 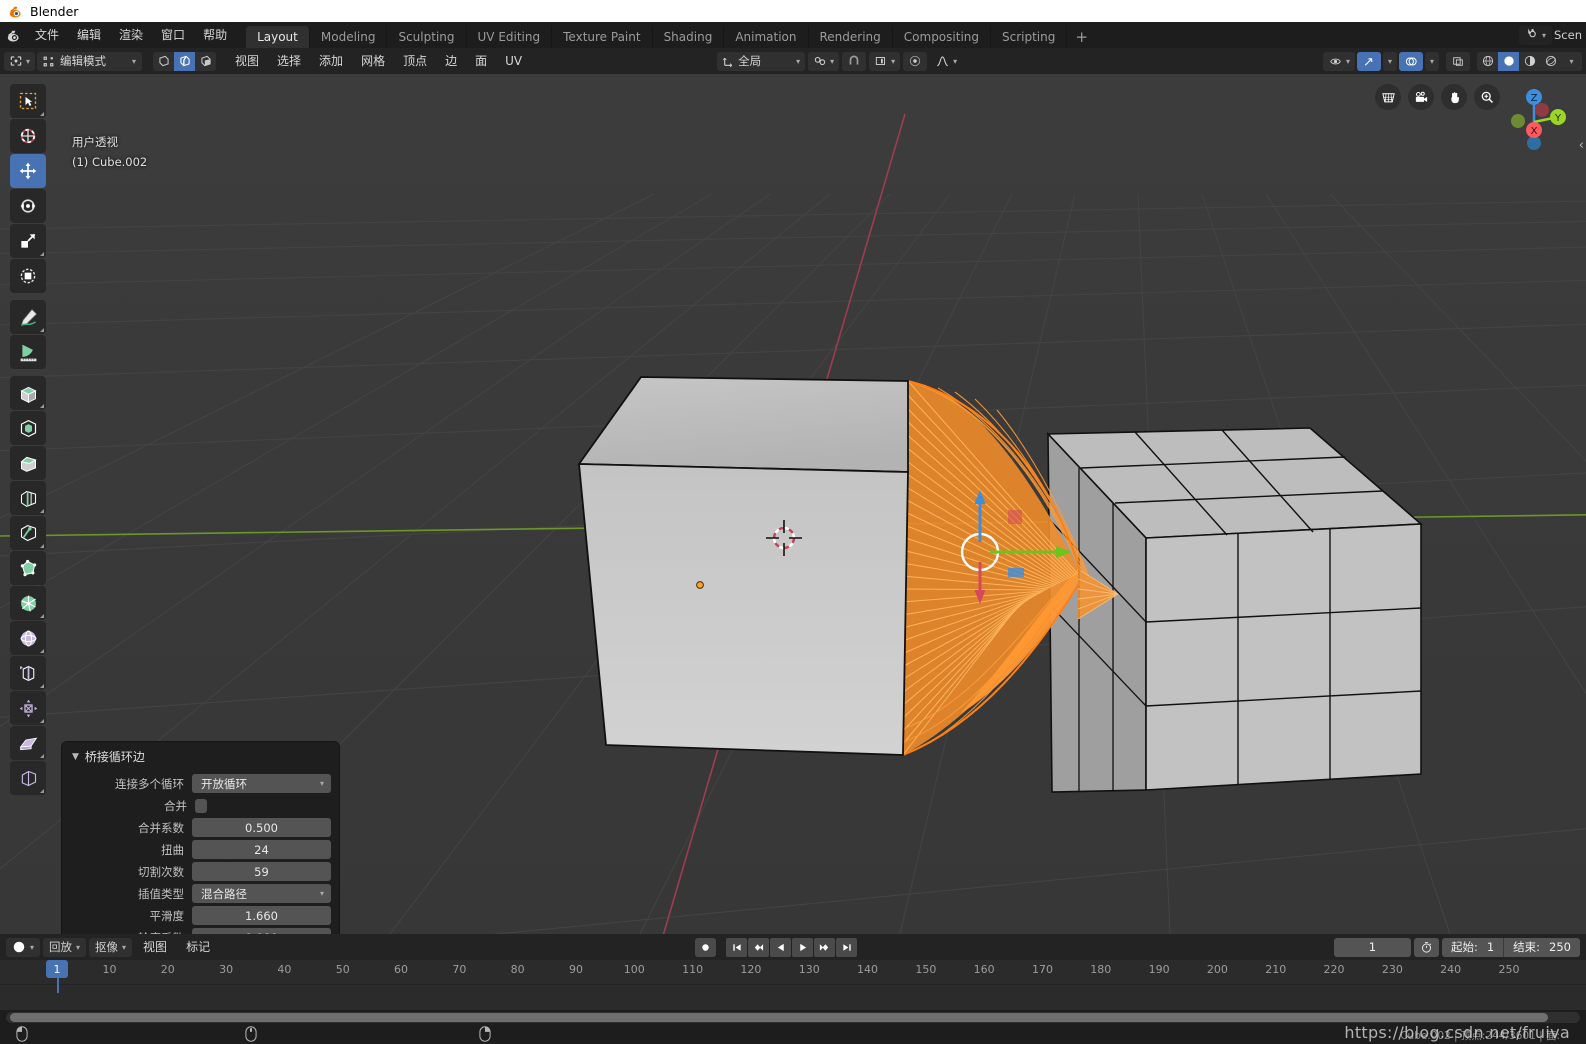 I want to click on tool-inset-faces, so click(x=28, y=428).